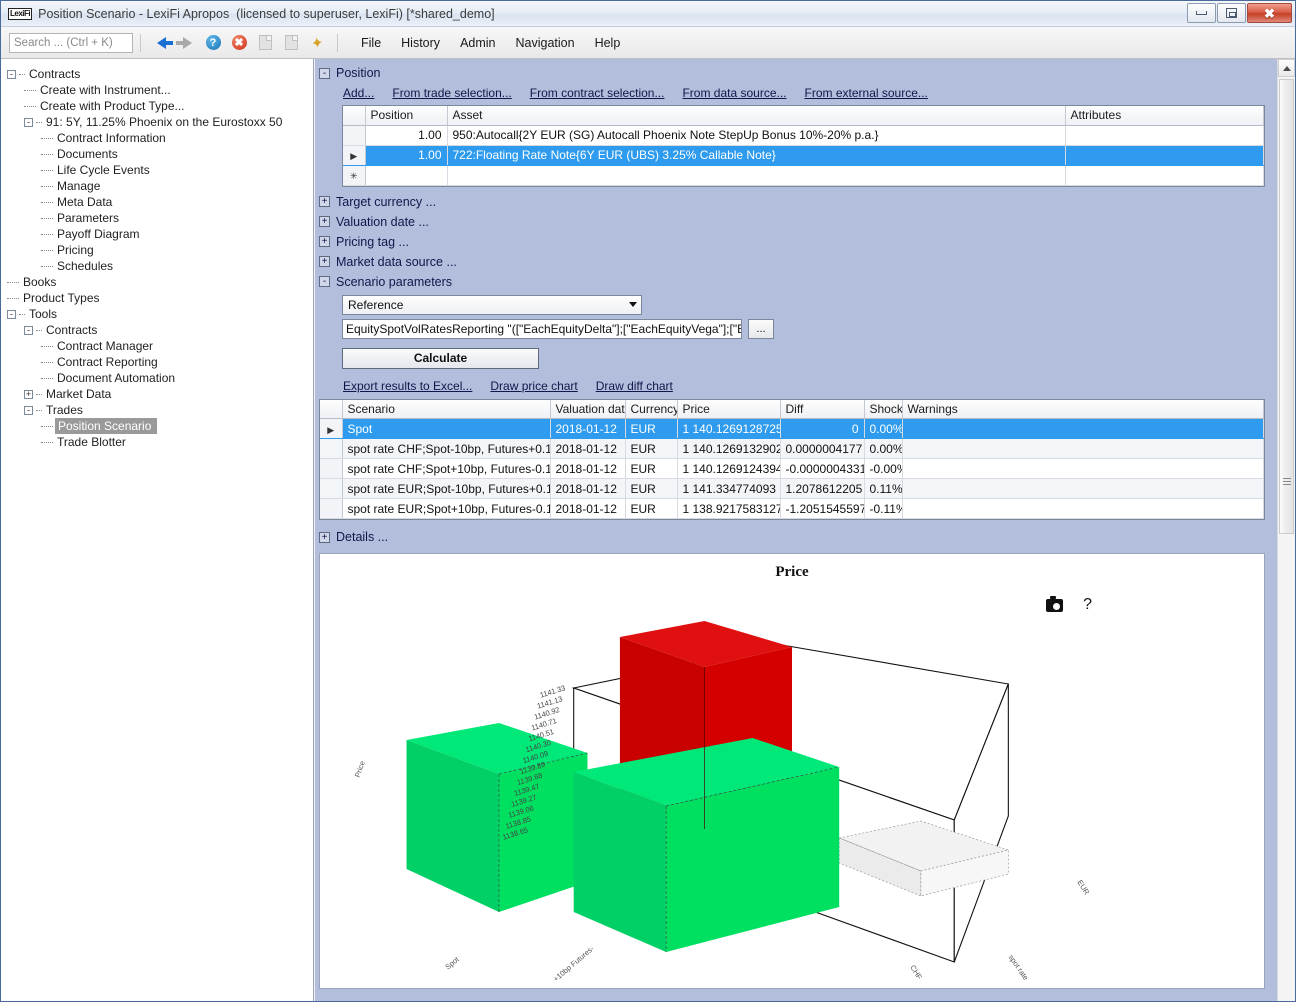  I want to click on tree-item-books: Books, so click(160, 282).